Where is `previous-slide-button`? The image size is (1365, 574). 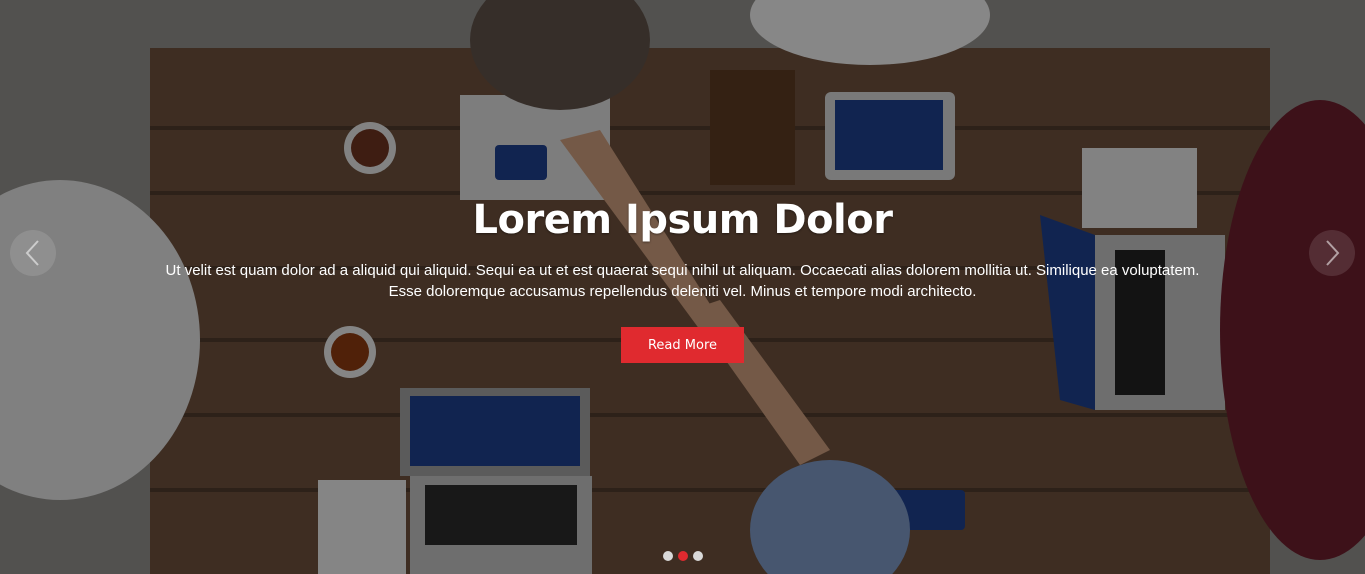
previous-slide-button is located at coordinates (33, 253).